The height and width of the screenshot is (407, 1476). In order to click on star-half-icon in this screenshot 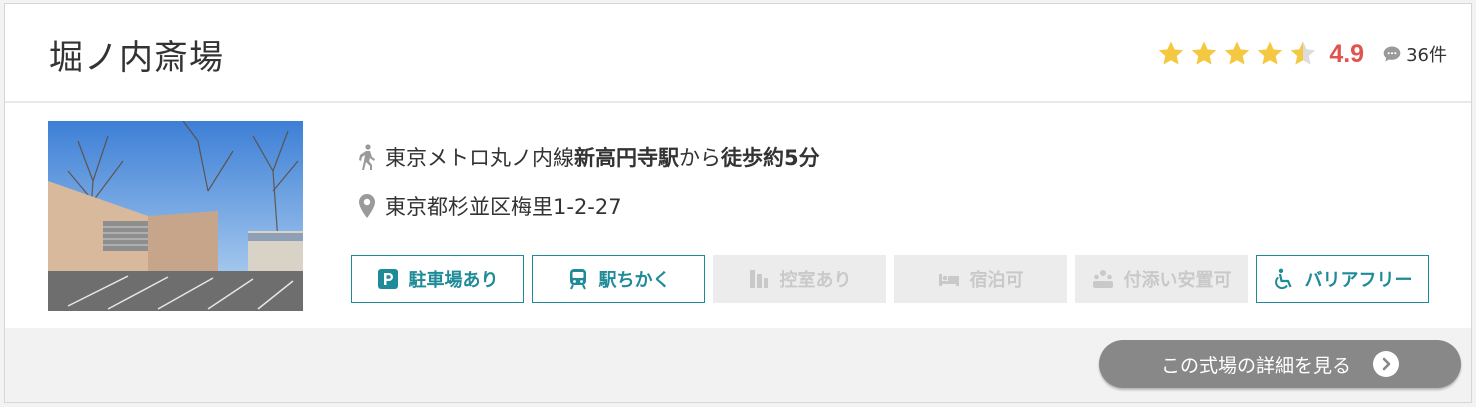, I will do `click(1303, 53)`.